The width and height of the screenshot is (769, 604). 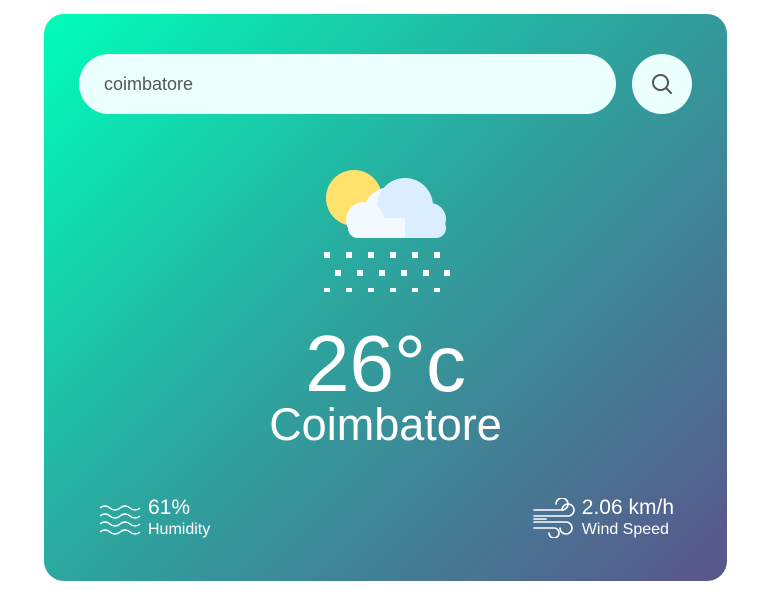 What do you see at coordinates (120, 520) in the screenshot?
I see `humidity-waves-icon` at bounding box center [120, 520].